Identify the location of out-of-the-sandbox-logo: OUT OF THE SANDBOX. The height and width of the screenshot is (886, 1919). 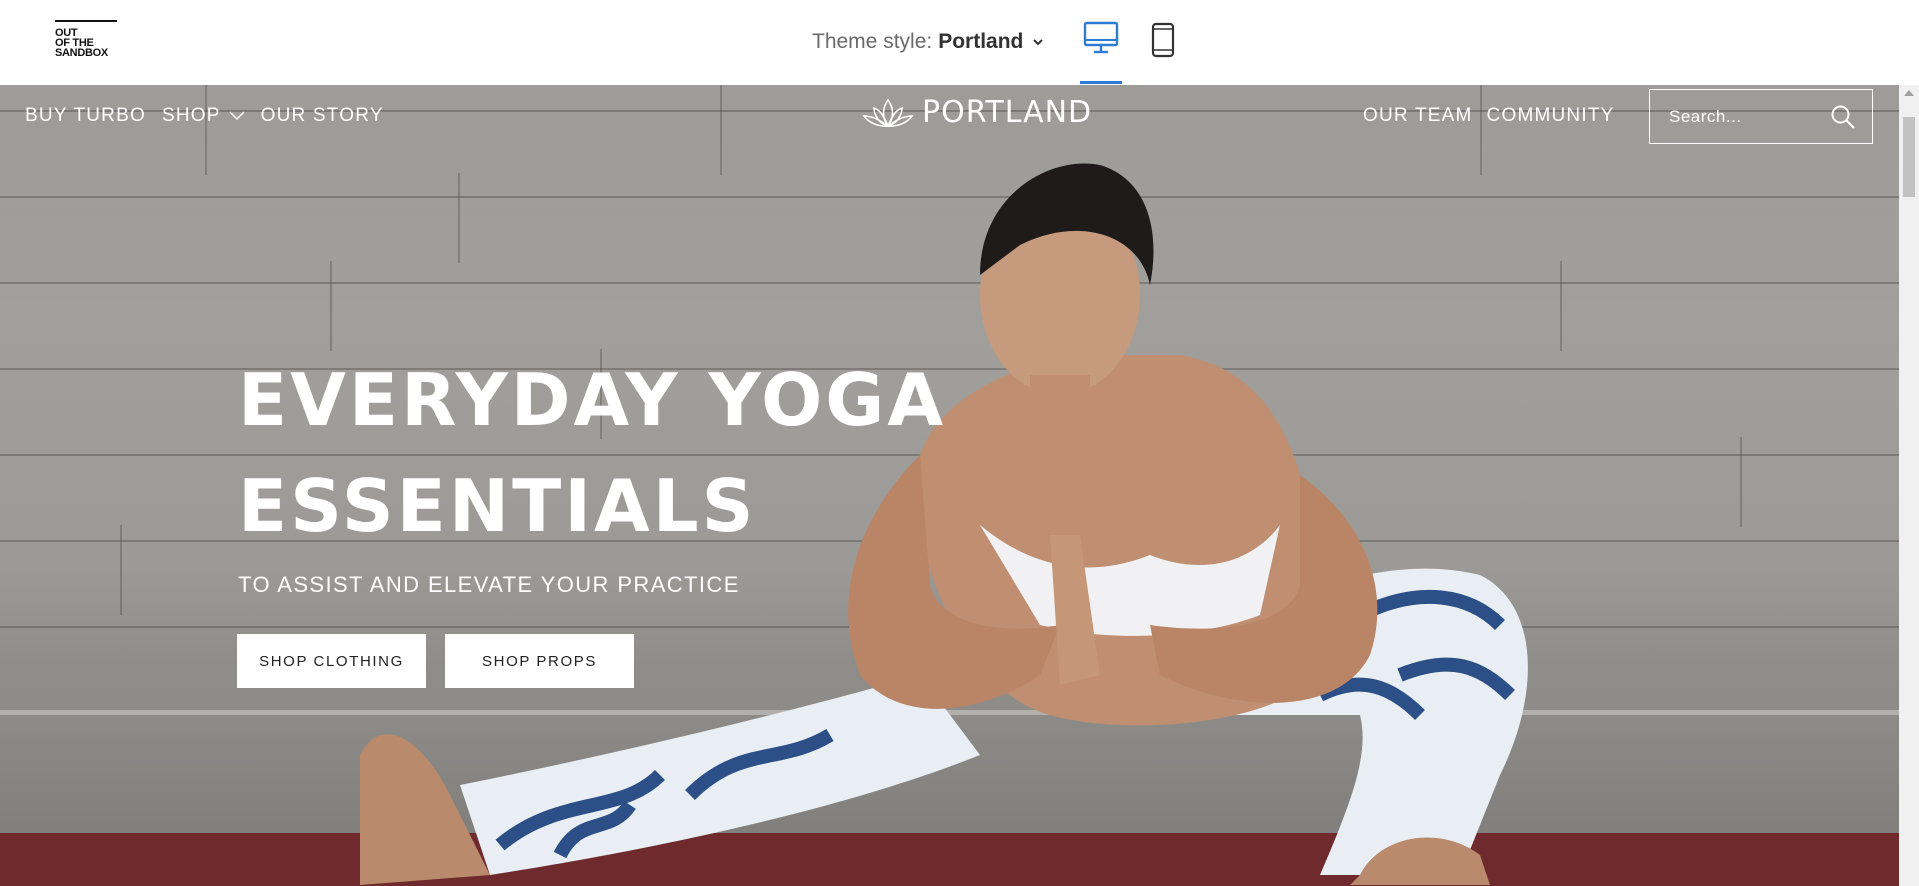
(87, 39).